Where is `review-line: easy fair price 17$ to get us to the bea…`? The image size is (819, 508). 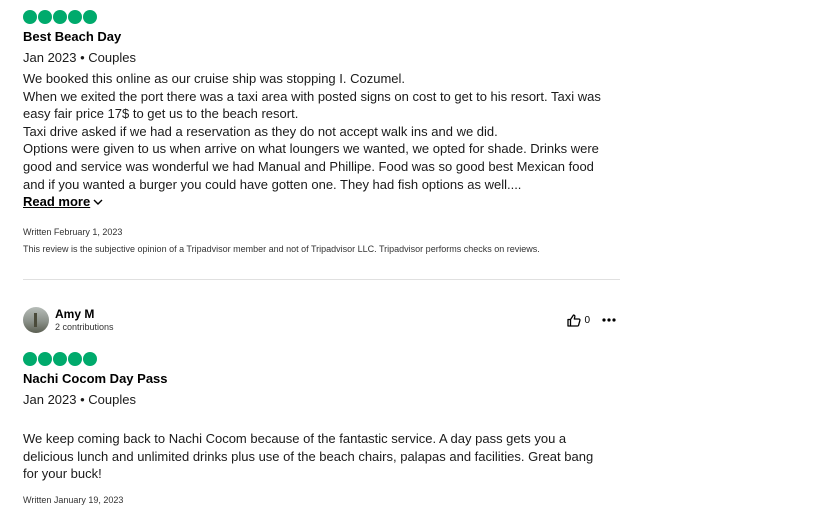 review-line: easy fair price 17$ to get us to the bea… is located at coordinates (161, 114).